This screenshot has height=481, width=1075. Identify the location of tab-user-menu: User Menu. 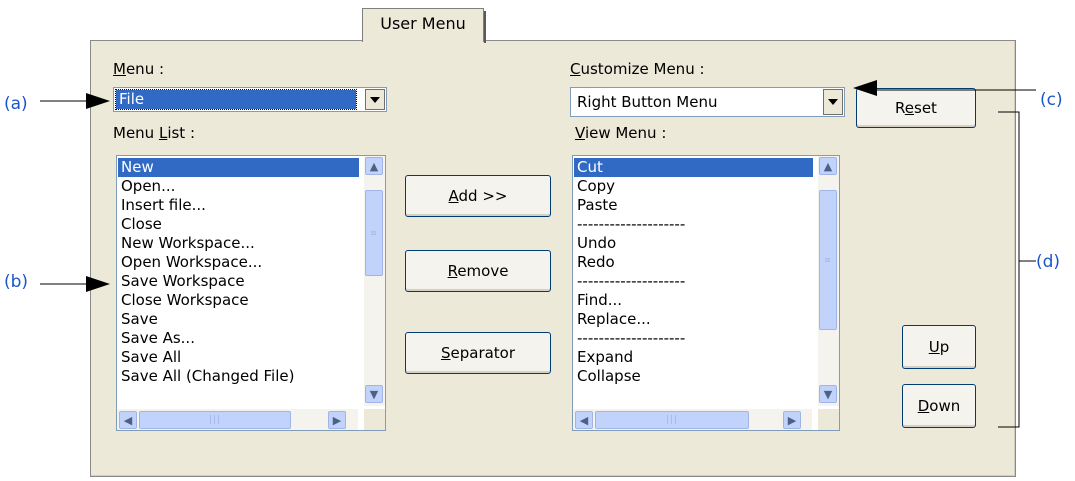
(424, 25).